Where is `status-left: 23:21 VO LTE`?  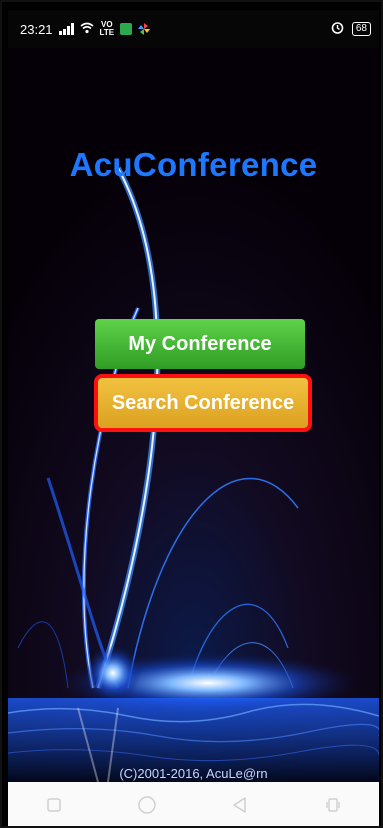 status-left: 23:21 VO LTE is located at coordinates (85, 29).